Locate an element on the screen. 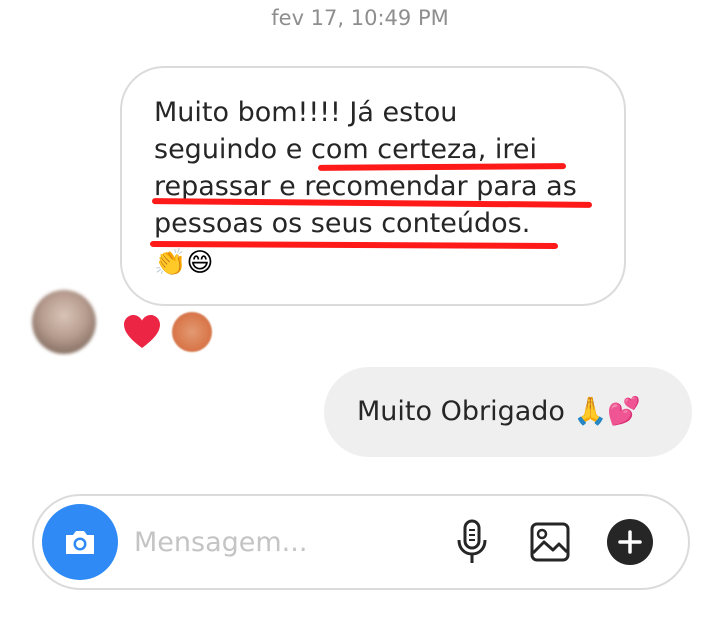 The width and height of the screenshot is (720, 622). plus-icon is located at coordinates (630, 542).